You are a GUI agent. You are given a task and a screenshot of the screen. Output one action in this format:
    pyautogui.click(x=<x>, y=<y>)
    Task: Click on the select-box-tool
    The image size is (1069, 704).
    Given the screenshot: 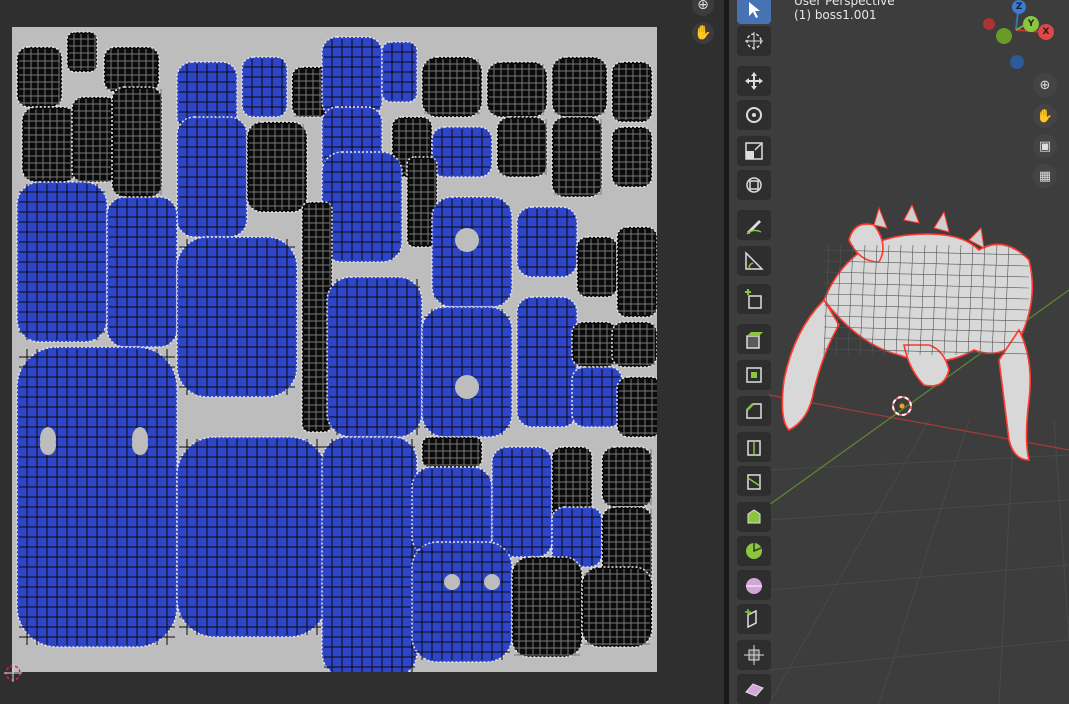 What is the action you would take?
    pyautogui.click(x=754, y=12)
    